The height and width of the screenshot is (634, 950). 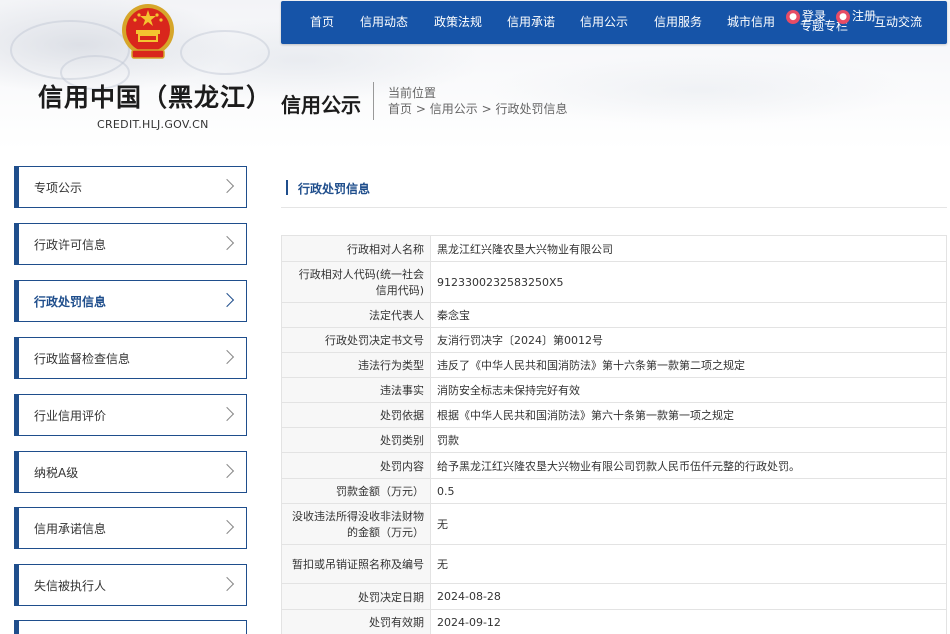 I want to click on table-row: 处罚类别 罚款, so click(x=614, y=440).